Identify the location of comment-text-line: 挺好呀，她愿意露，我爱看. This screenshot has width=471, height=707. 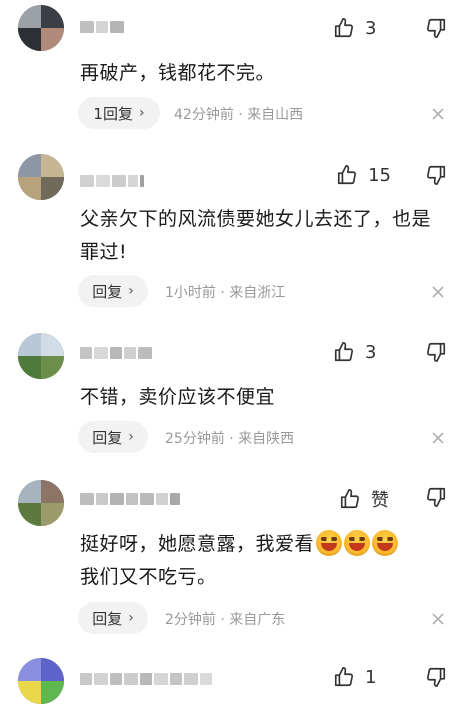
(197, 544).